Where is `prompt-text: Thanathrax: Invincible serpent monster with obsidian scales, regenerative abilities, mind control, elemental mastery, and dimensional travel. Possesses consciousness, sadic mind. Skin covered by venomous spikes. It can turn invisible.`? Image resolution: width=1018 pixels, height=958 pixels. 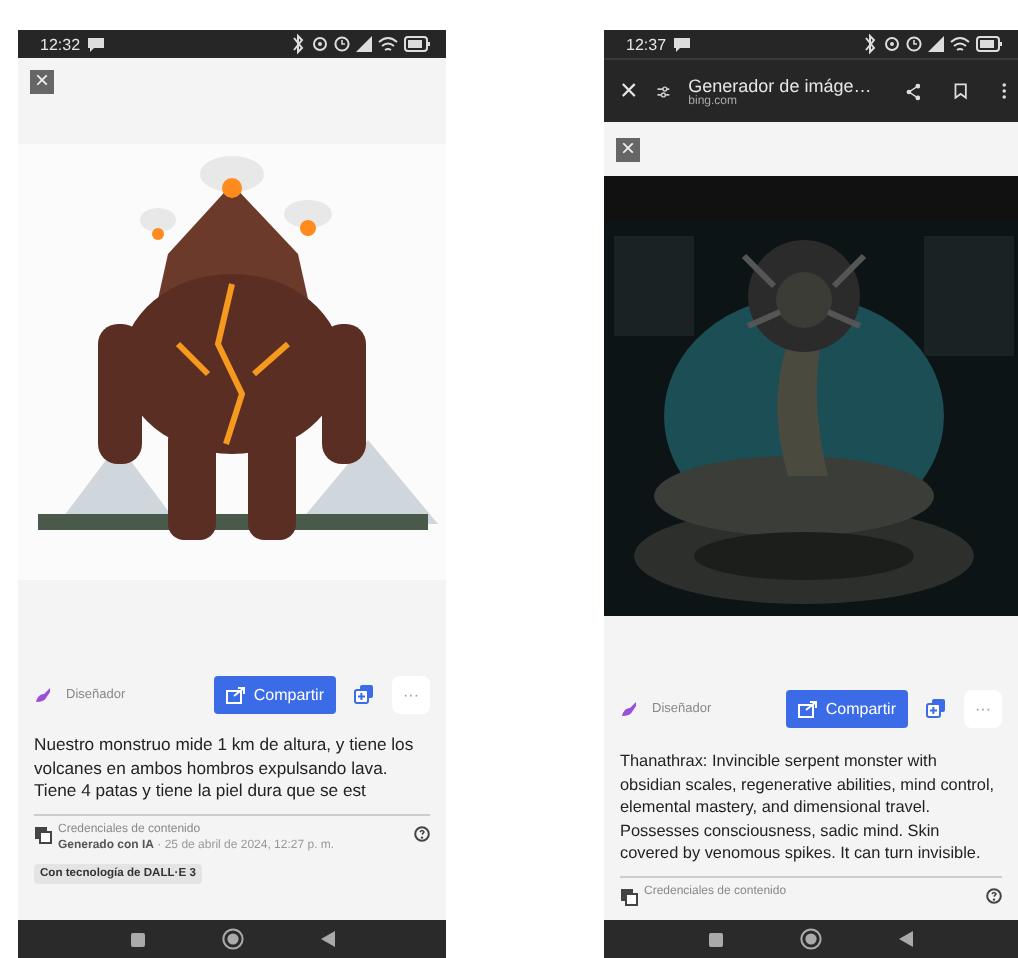
prompt-text: Thanathrax: Invincible serpent monster with obsidian scales, regenerative abilities, mind control, elemental mastery, and dimensional travel. Possesses consciousness, sadic mind. Skin covered by venomous spikes. It can turn invisible. is located at coordinates (808, 807).